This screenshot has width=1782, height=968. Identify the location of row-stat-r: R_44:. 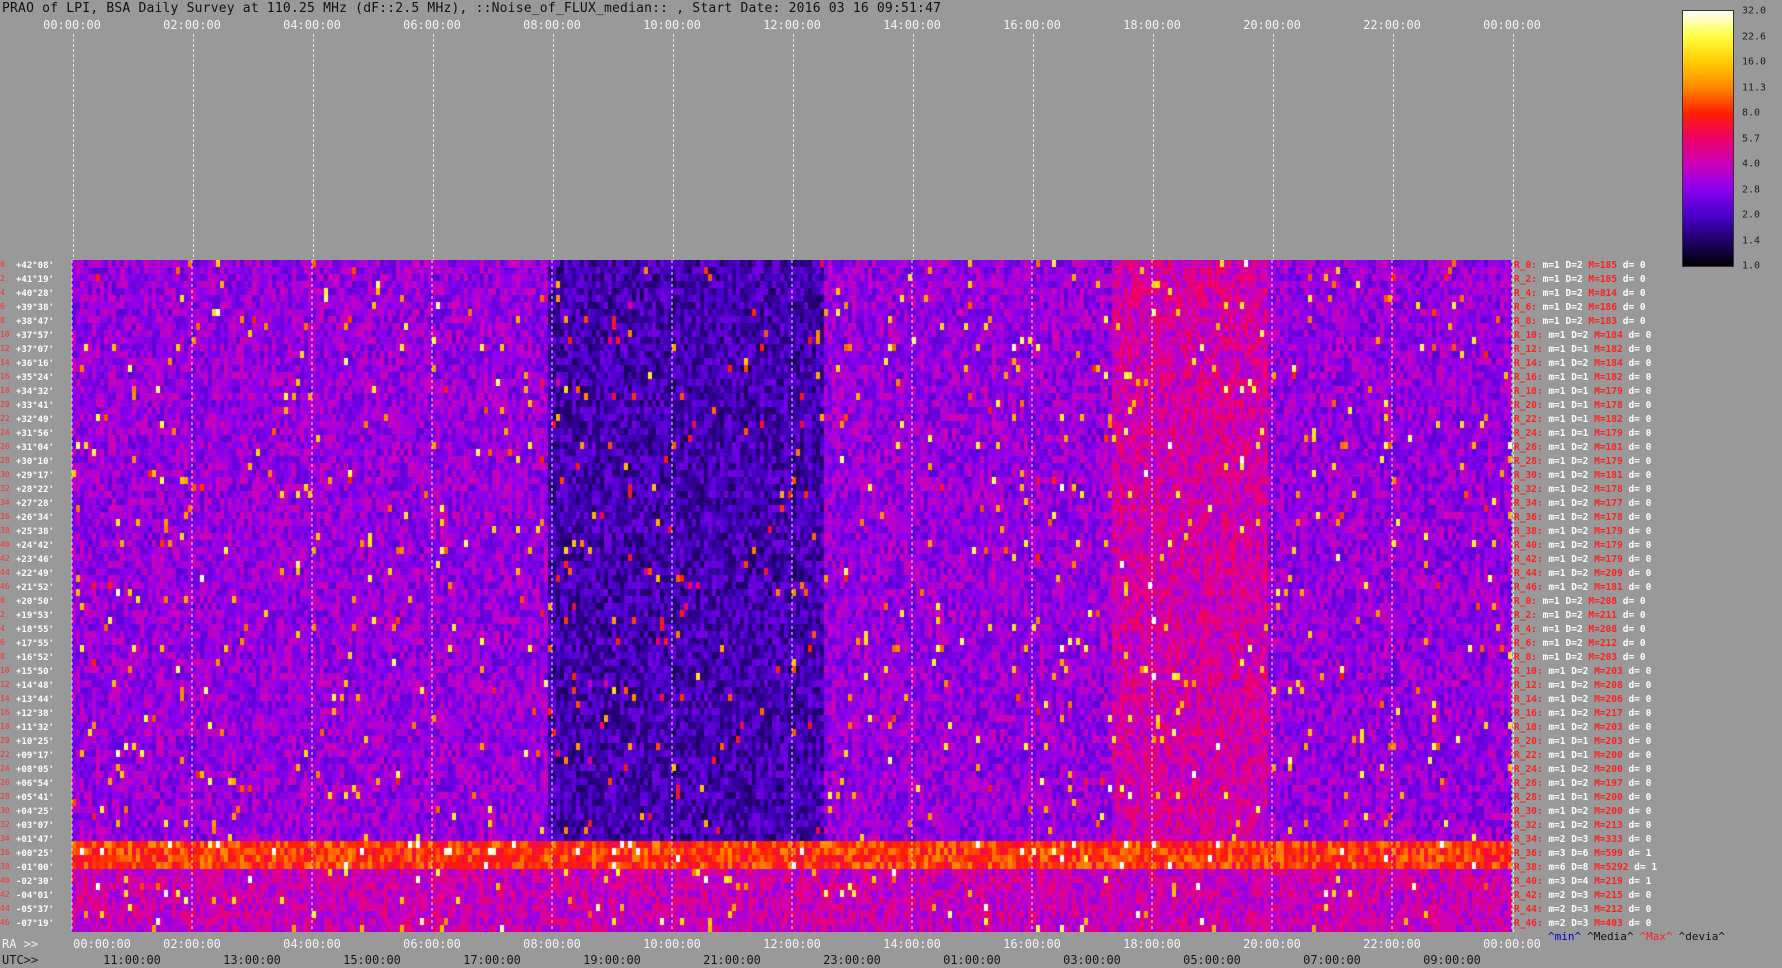
(1531, 573).